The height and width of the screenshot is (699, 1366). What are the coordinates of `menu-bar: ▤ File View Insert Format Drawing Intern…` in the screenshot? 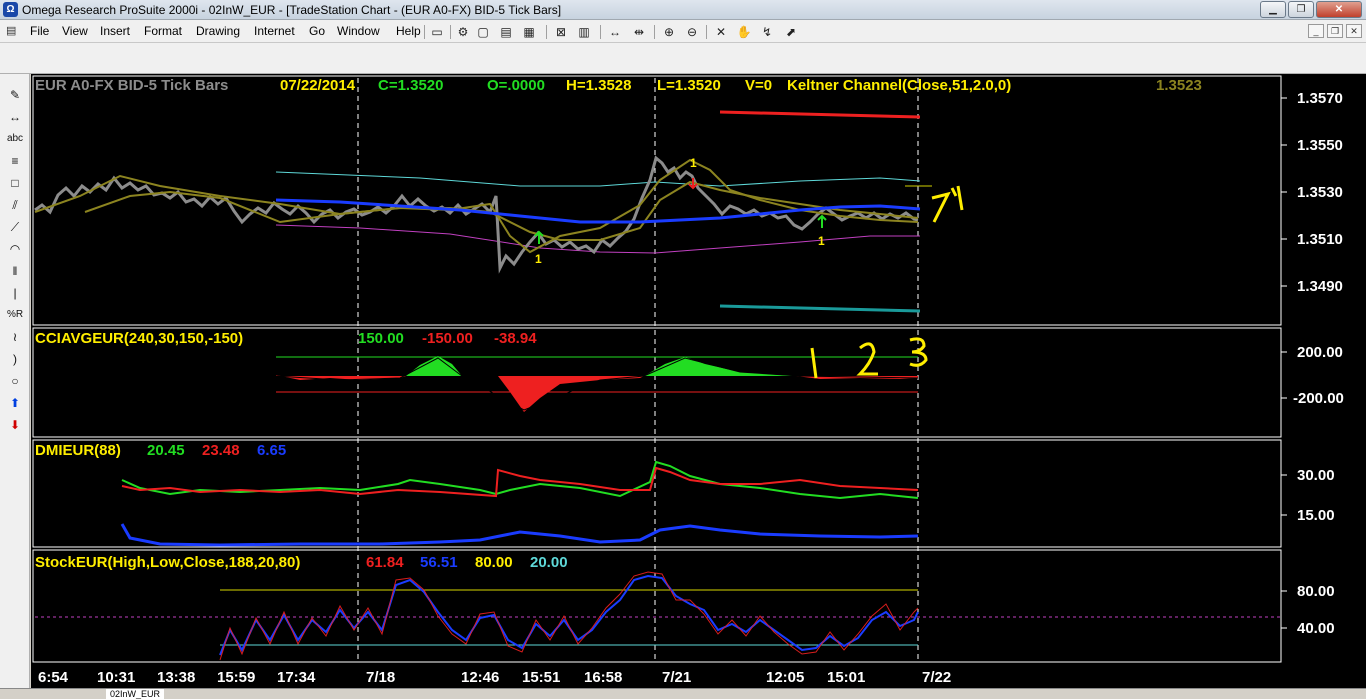 It's located at (683, 31).